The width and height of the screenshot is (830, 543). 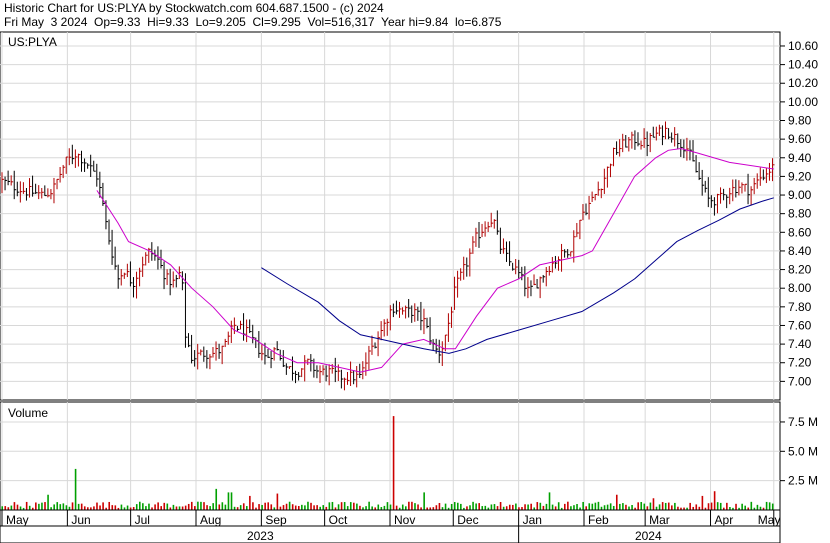 What do you see at coordinates (724, 520) in the screenshot?
I see `month-label: Apr` at bounding box center [724, 520].